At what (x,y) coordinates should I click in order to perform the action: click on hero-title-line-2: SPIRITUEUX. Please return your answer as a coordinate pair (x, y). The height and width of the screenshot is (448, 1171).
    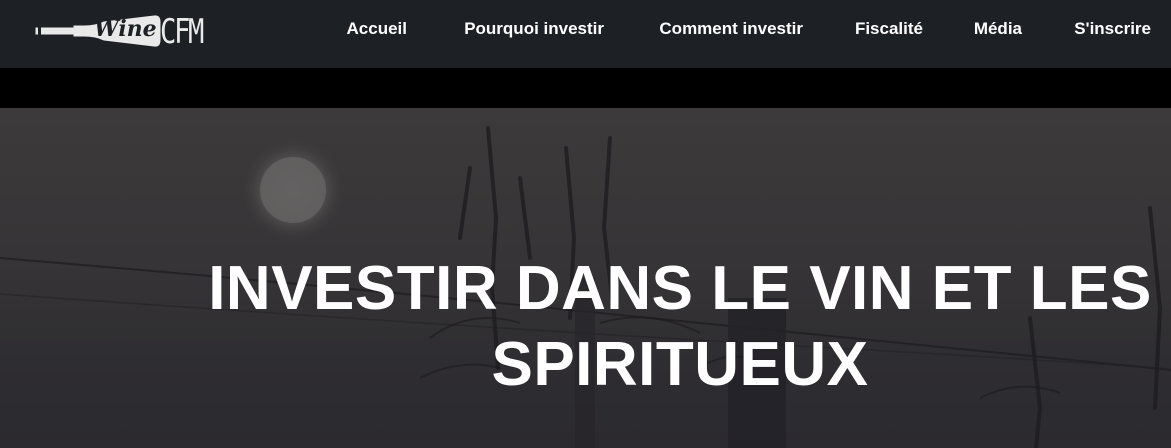
    Looking at the image, I should click on (680, 364).